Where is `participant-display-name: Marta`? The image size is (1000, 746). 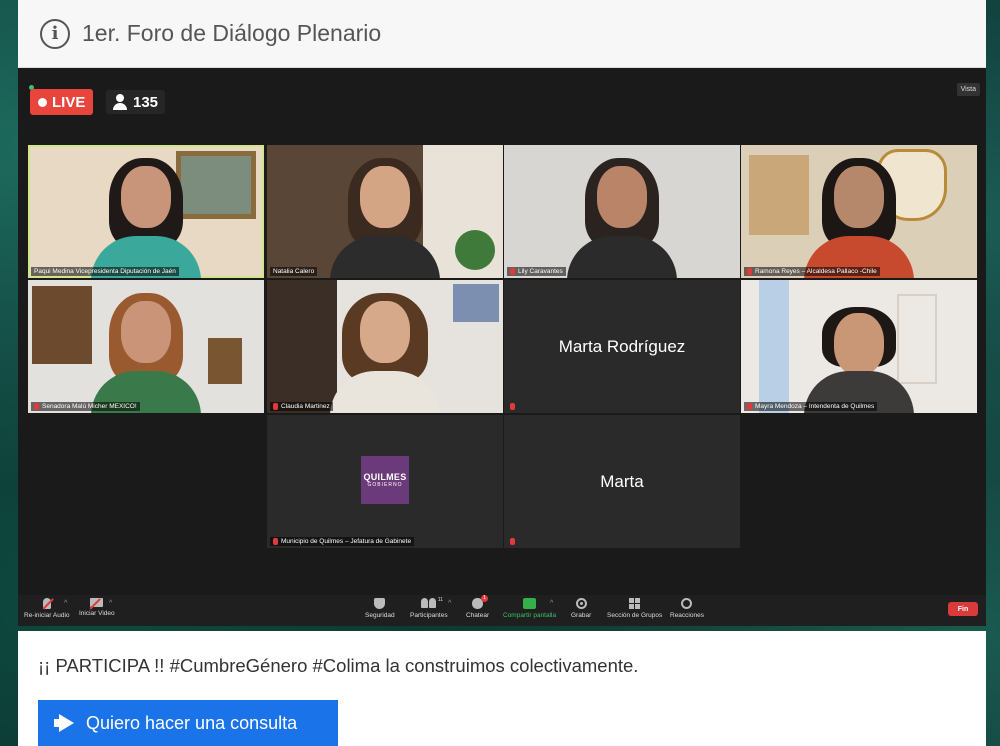
participant-display-name: Marta is located at coordinates (622, 481).